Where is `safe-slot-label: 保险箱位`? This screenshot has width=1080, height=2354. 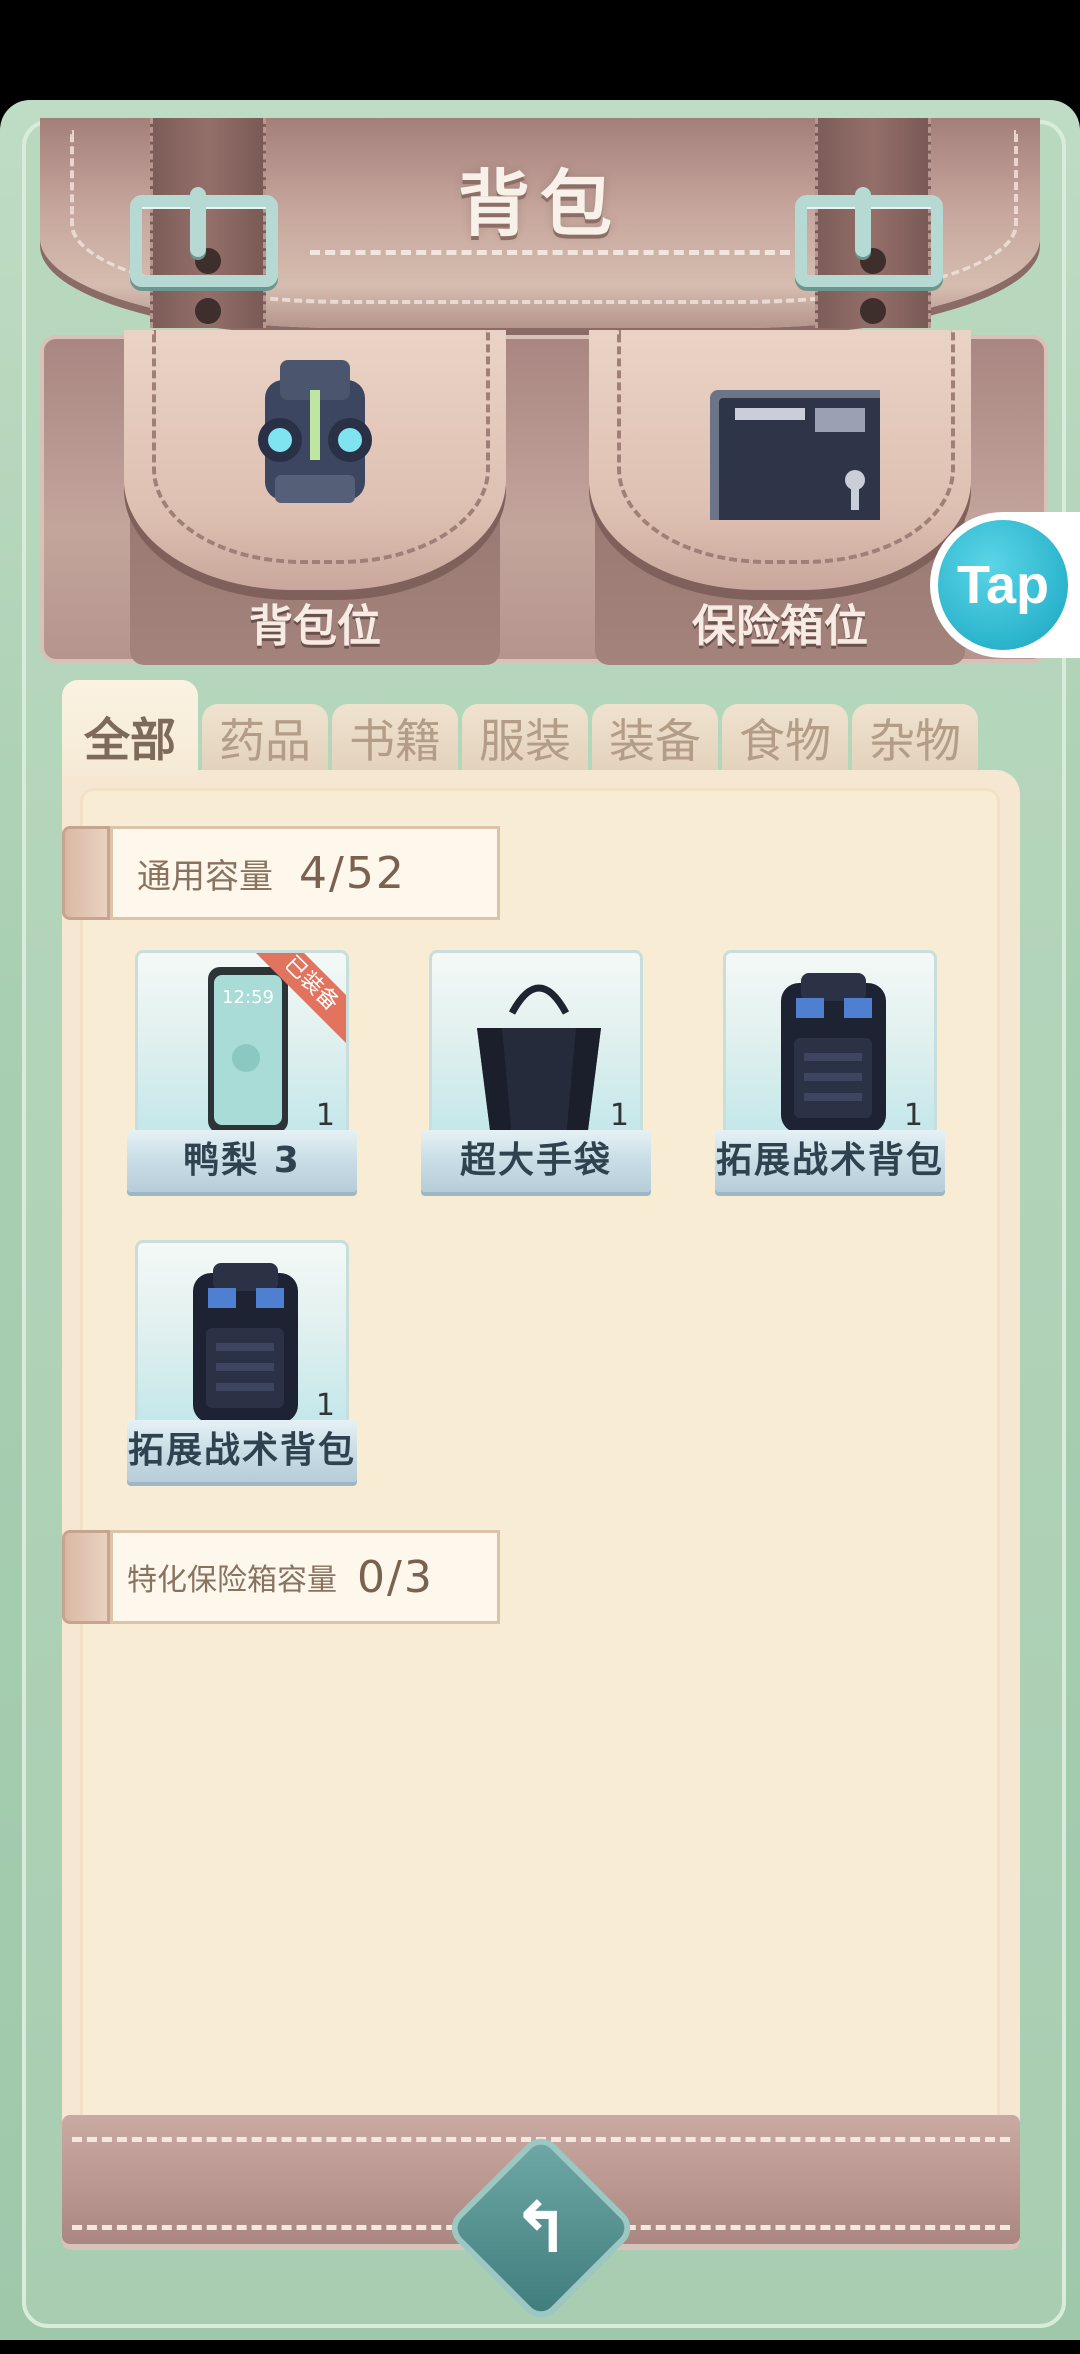
safe-slot-label: 保险箱位 is located at coordinates (780, 626).